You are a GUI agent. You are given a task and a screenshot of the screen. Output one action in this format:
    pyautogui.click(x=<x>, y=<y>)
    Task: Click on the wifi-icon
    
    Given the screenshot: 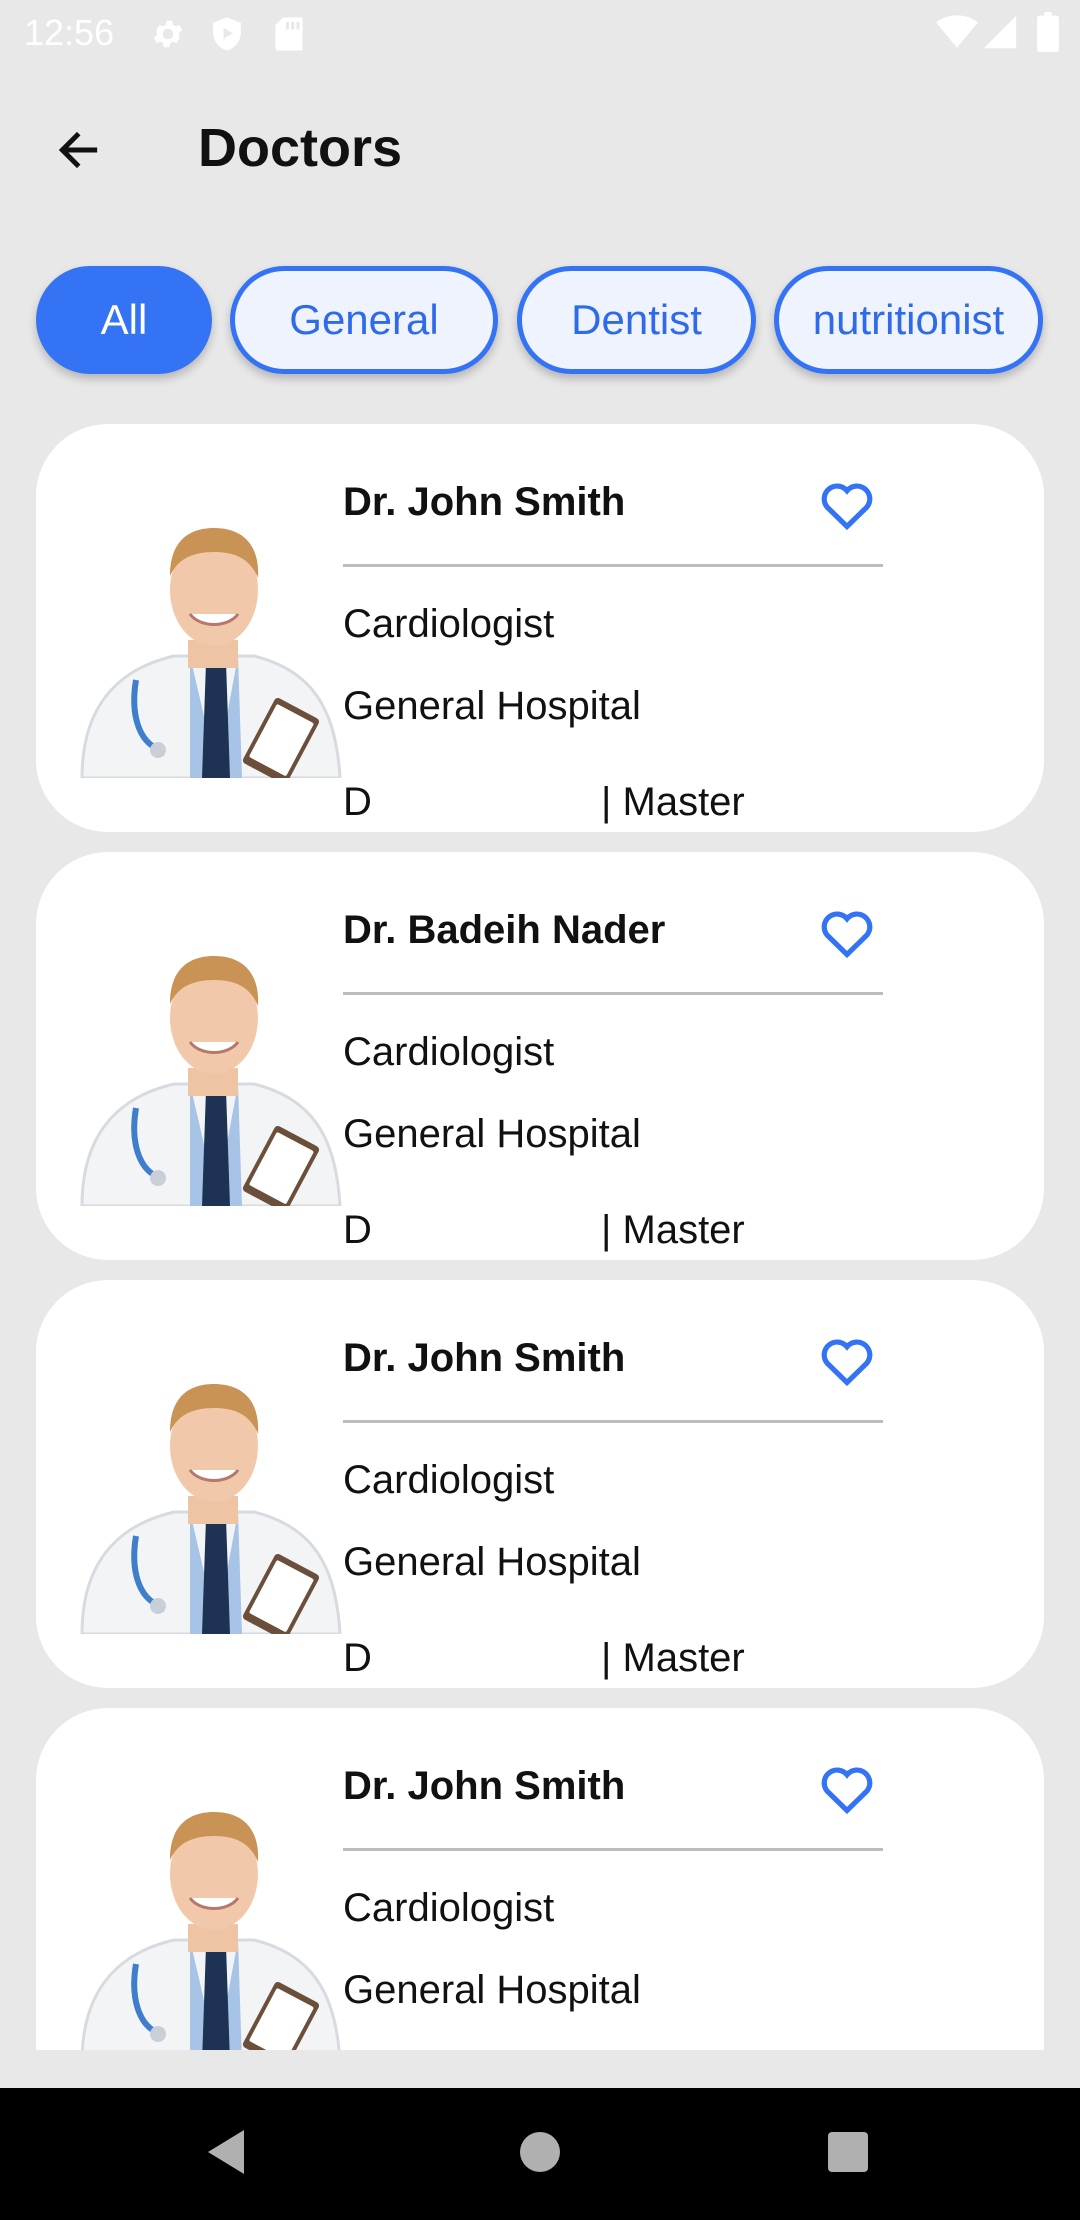 What is the action you would take?
    pyautogui.click(x=957, y=34)
    